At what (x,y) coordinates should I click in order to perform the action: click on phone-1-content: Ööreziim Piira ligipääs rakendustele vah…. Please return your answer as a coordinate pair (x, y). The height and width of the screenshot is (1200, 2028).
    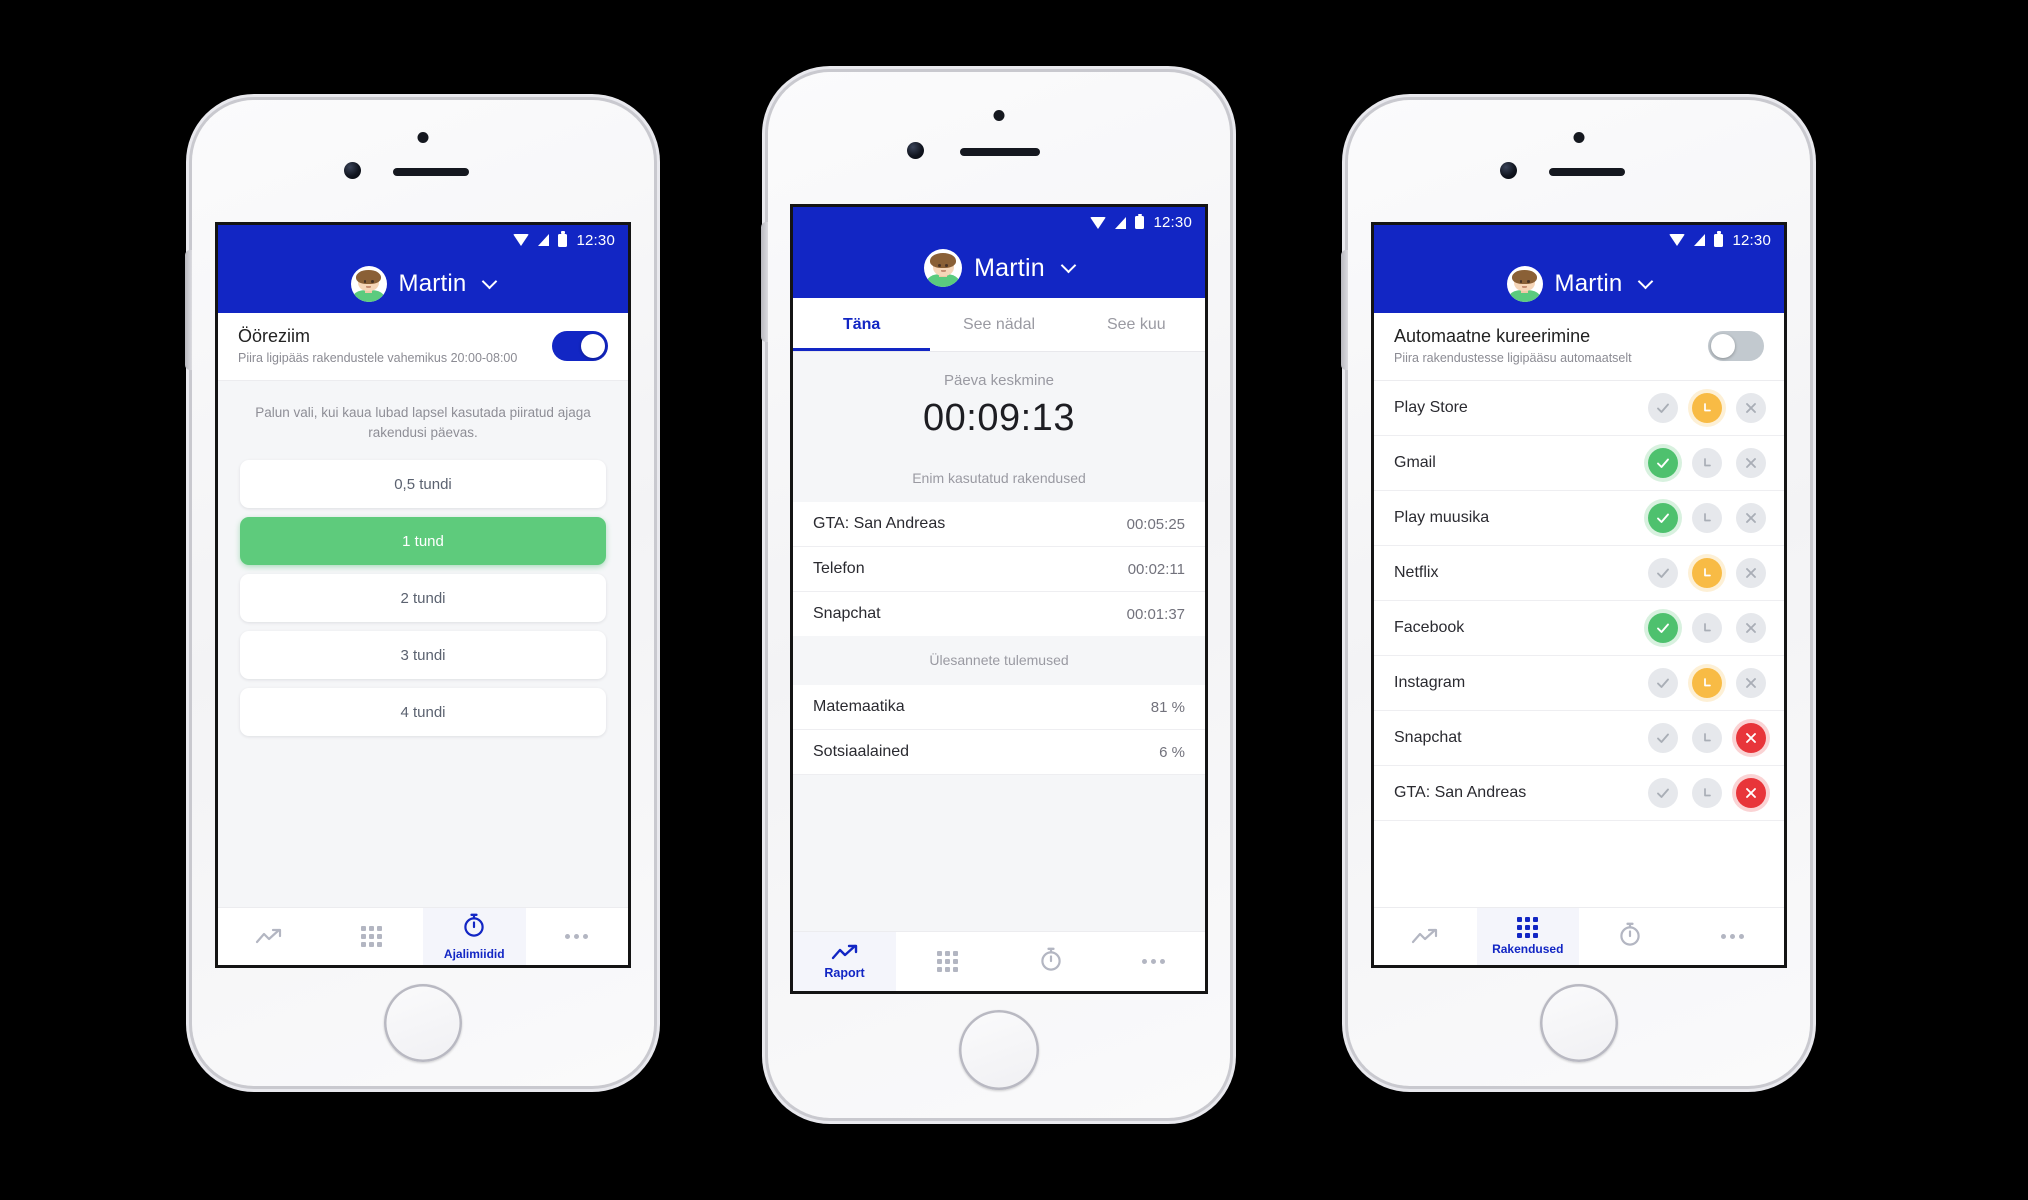
    Looking at the image, I should click on (423, 610).